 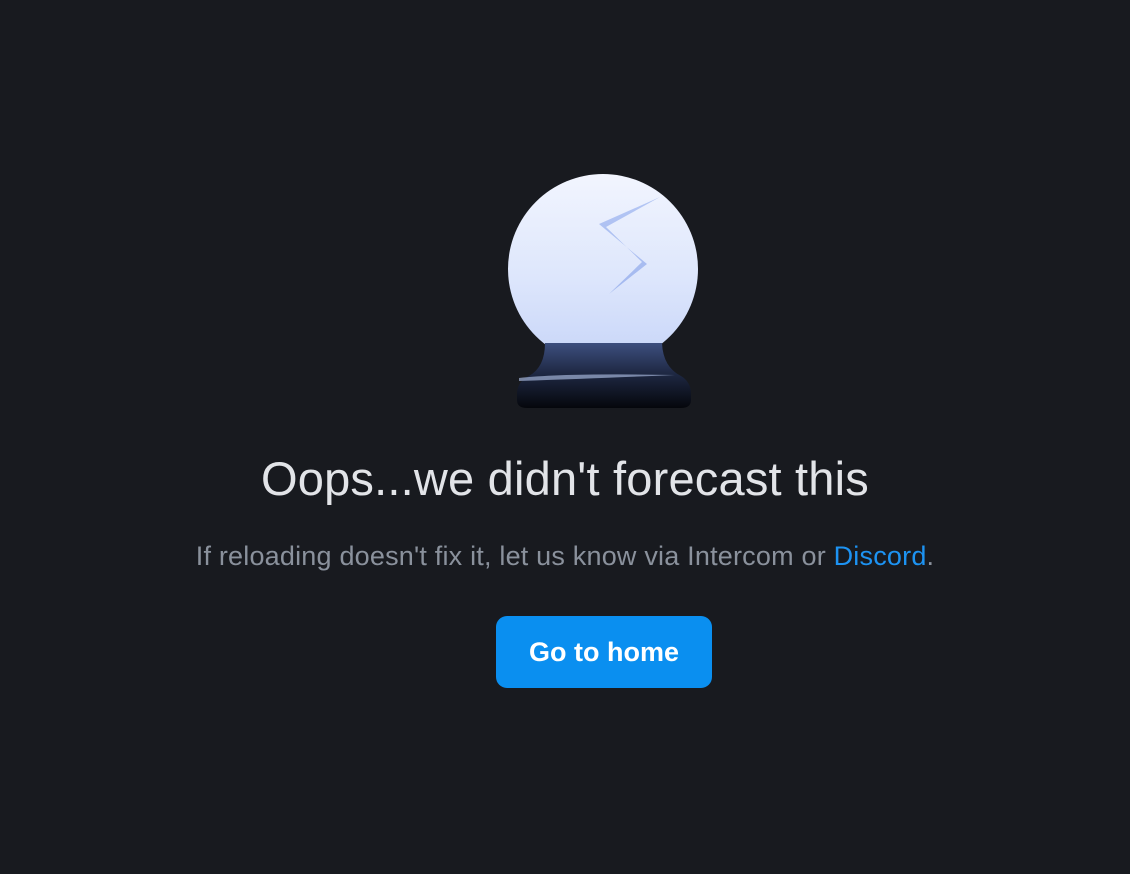 What do you see at coordinates (604, 652) in the screenshot?
I see `go-to-home-button: Go to home` at bounding box center [604, 652].